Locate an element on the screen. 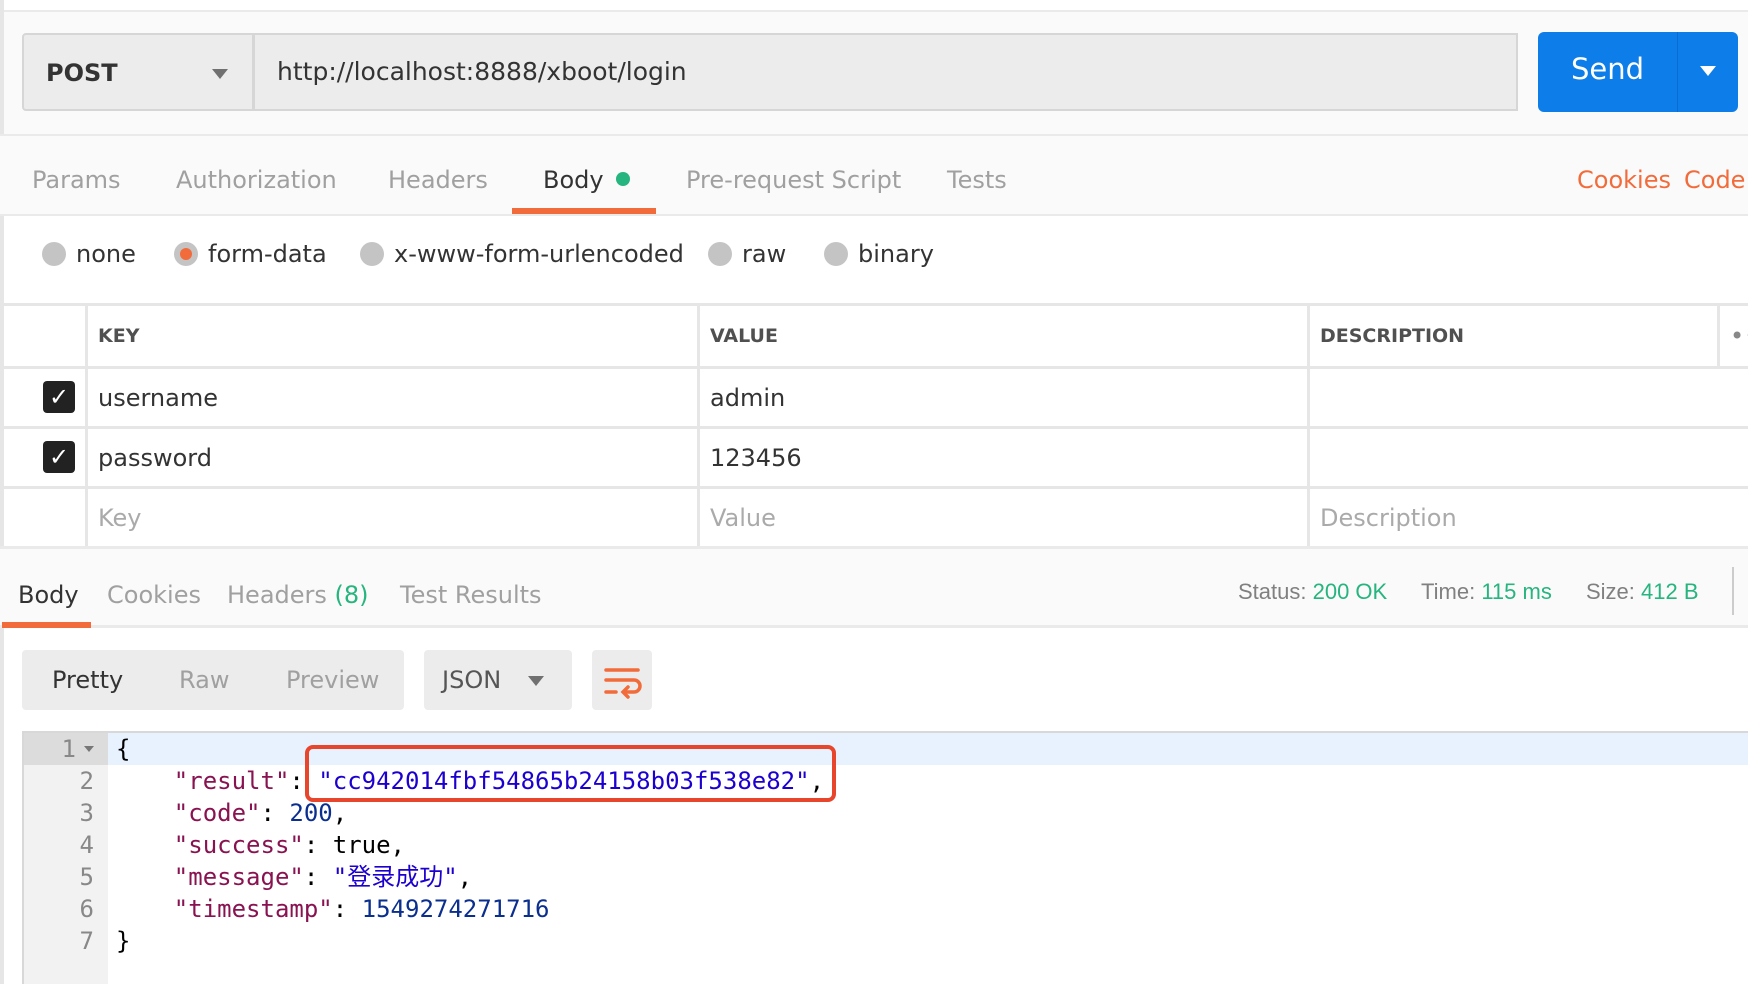 This screenshot has height=984, width=1748. headers-count: (8) is located at coordinates (351, 595).